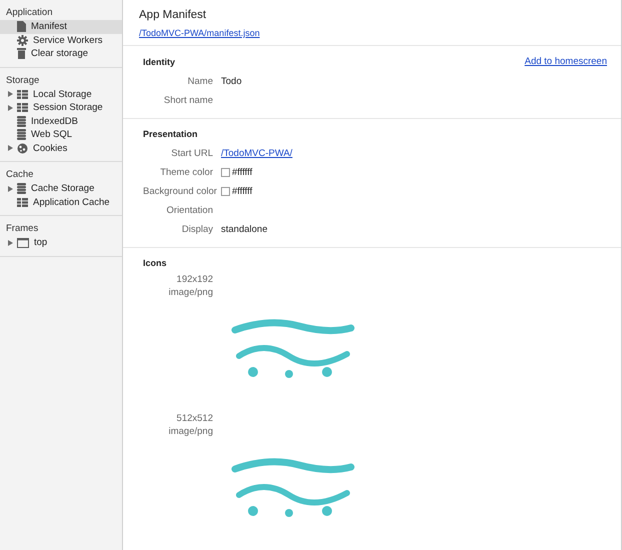 The height and width of the screenshot is (550, 622). What do you see at coordinates (173, 15) in the screenshot?
I see `panel-title: App Manifest` at bounding box center [173, 15].